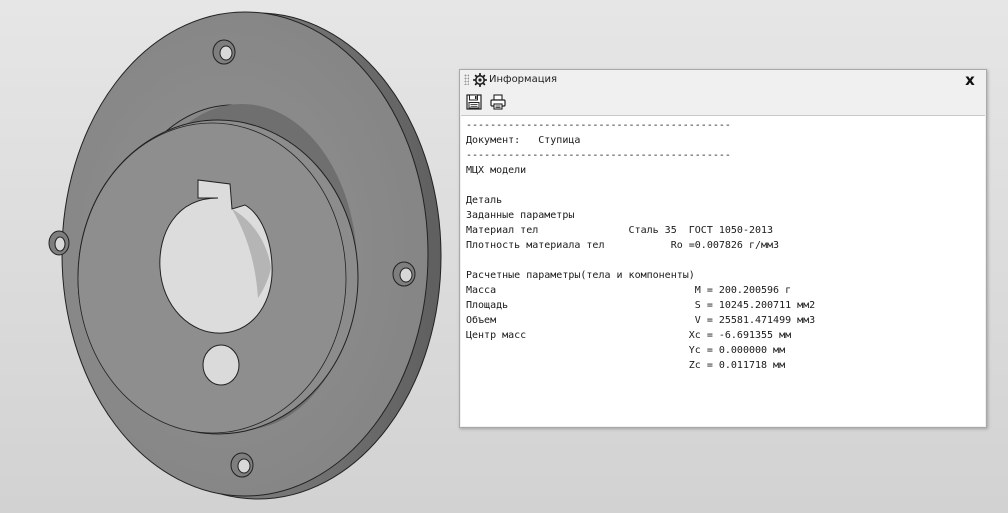  Describe the element at coordinates (626, 350) in the screenshot. I see `report-line: Yc = 0.000000 мм` at that location.